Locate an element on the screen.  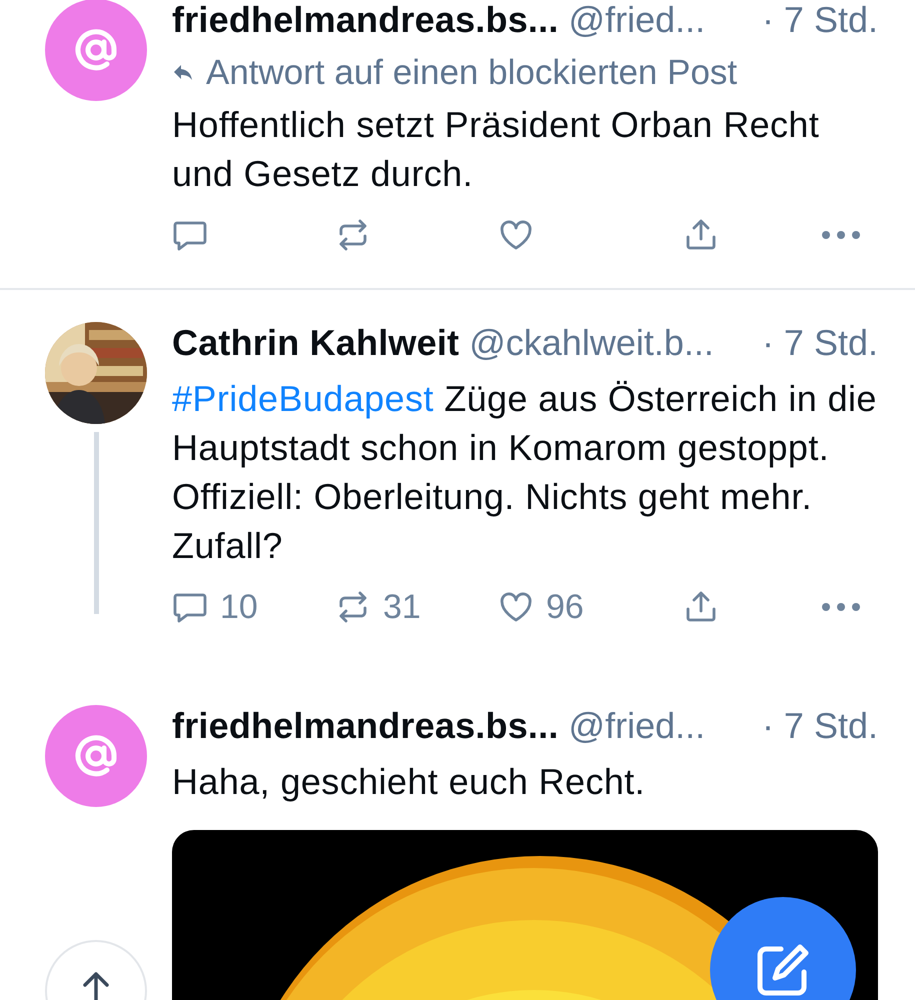
hashtag-link: #PrideBudapest is located at coordinates (303, 398).